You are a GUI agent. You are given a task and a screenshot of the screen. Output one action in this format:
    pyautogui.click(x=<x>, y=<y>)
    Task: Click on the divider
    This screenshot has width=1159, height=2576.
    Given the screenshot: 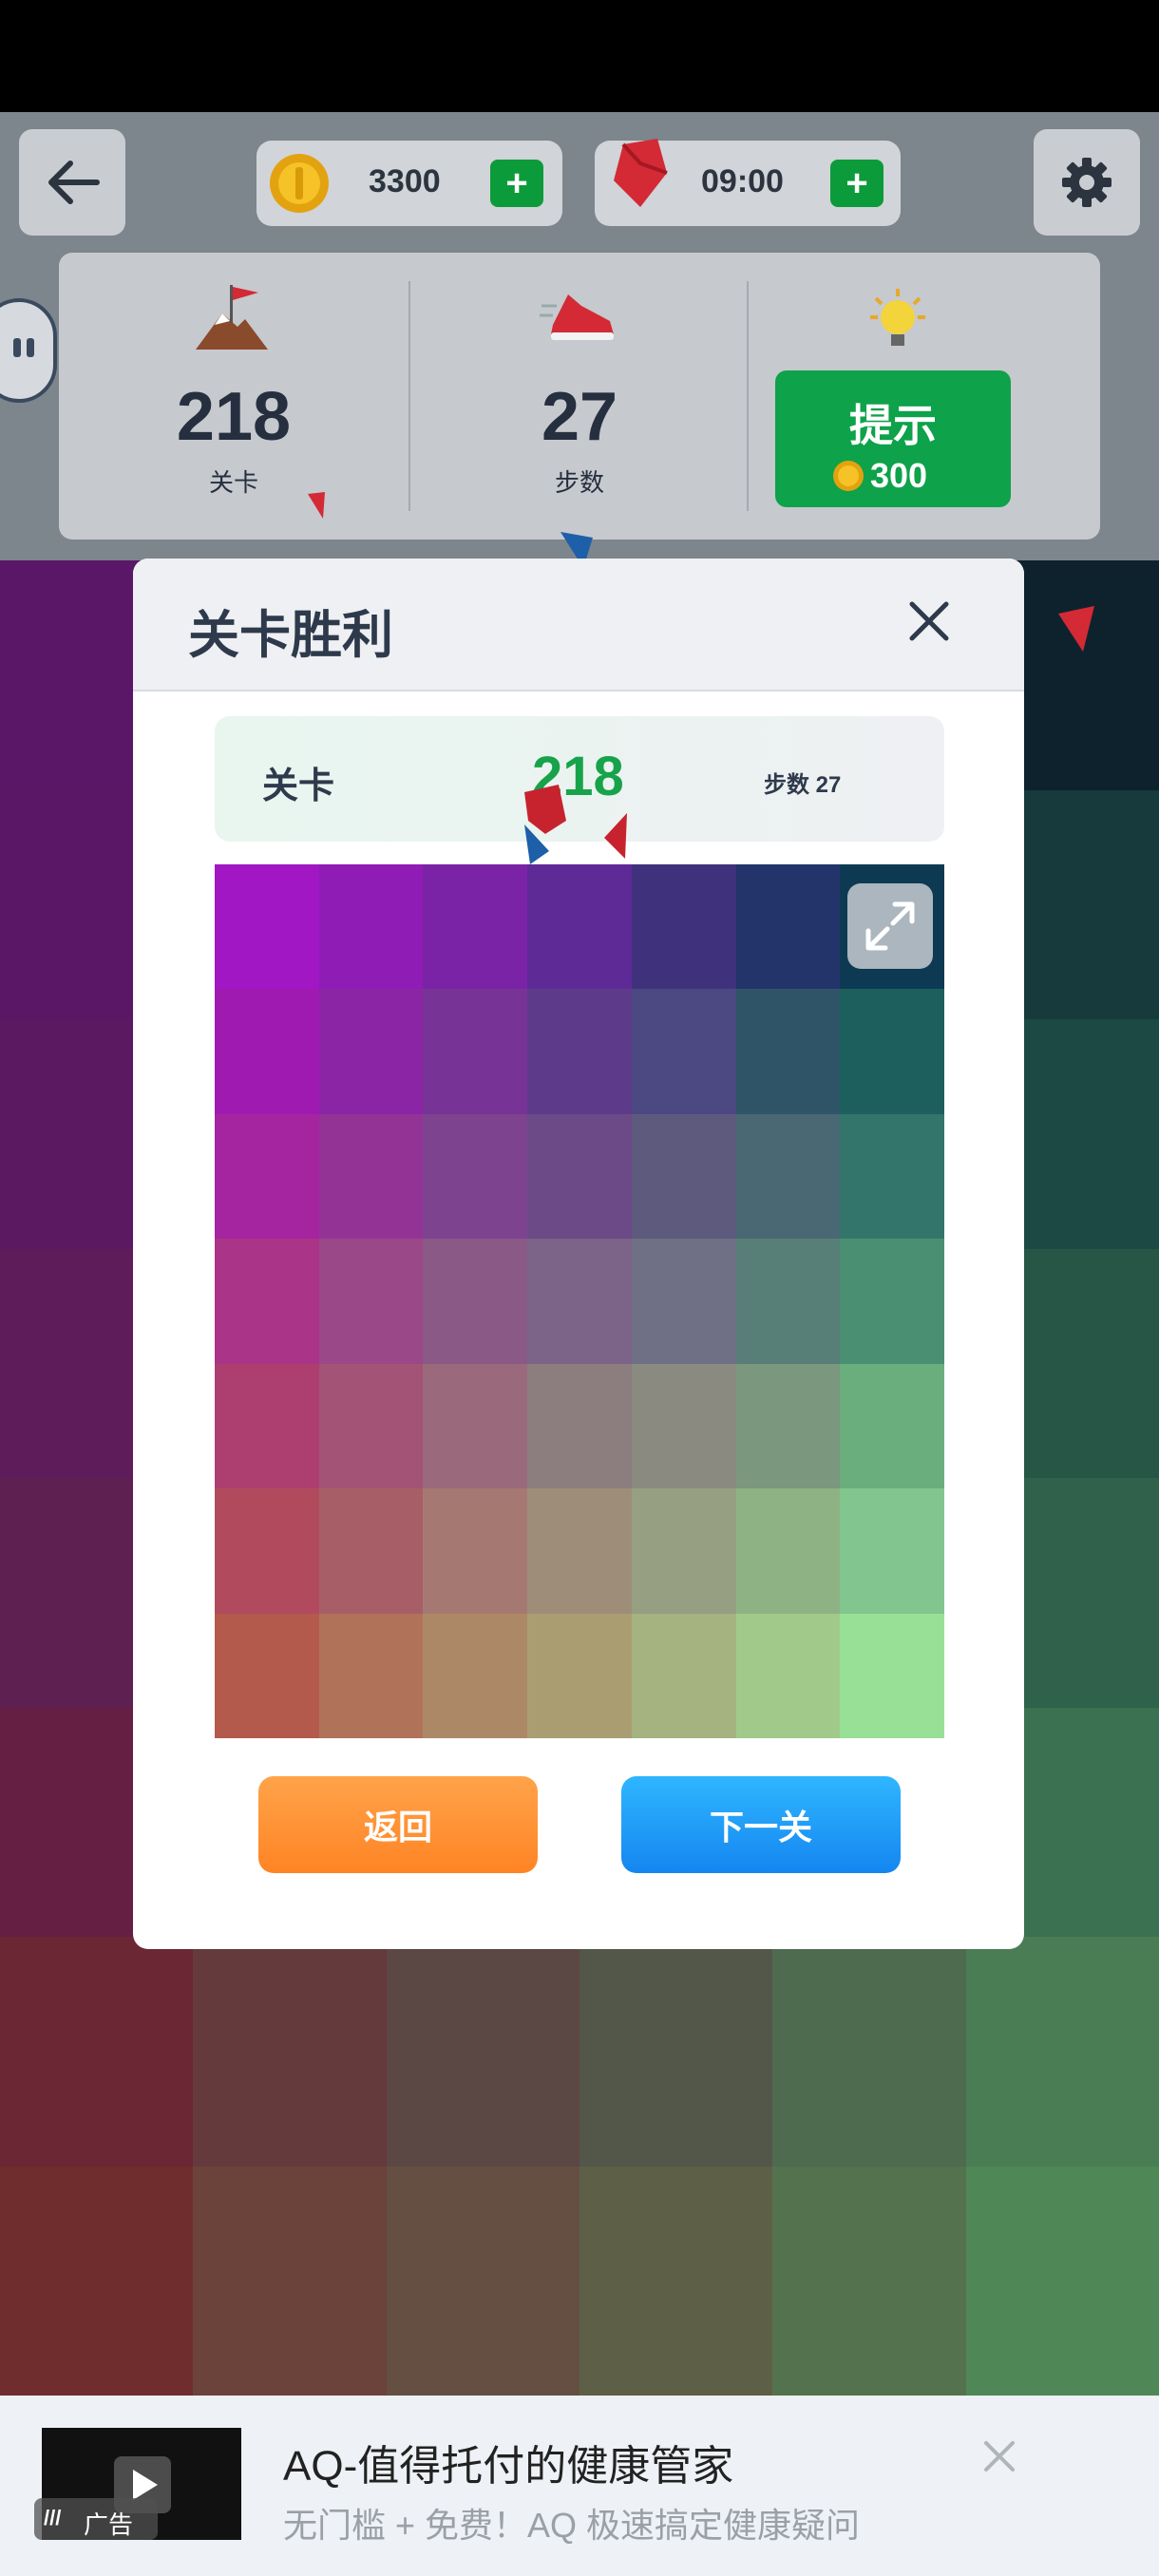 What is the action you would take?
    pyautogui.click(x=748, y=396)
    